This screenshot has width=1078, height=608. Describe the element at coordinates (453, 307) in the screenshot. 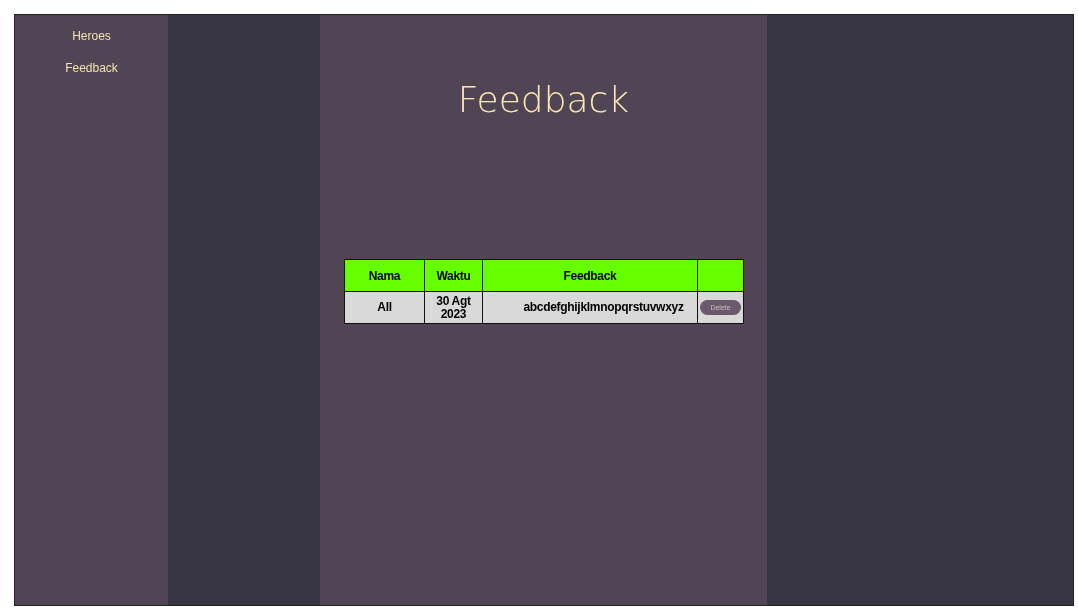

I see `table-cell: 30 Agt 2023` at that location.